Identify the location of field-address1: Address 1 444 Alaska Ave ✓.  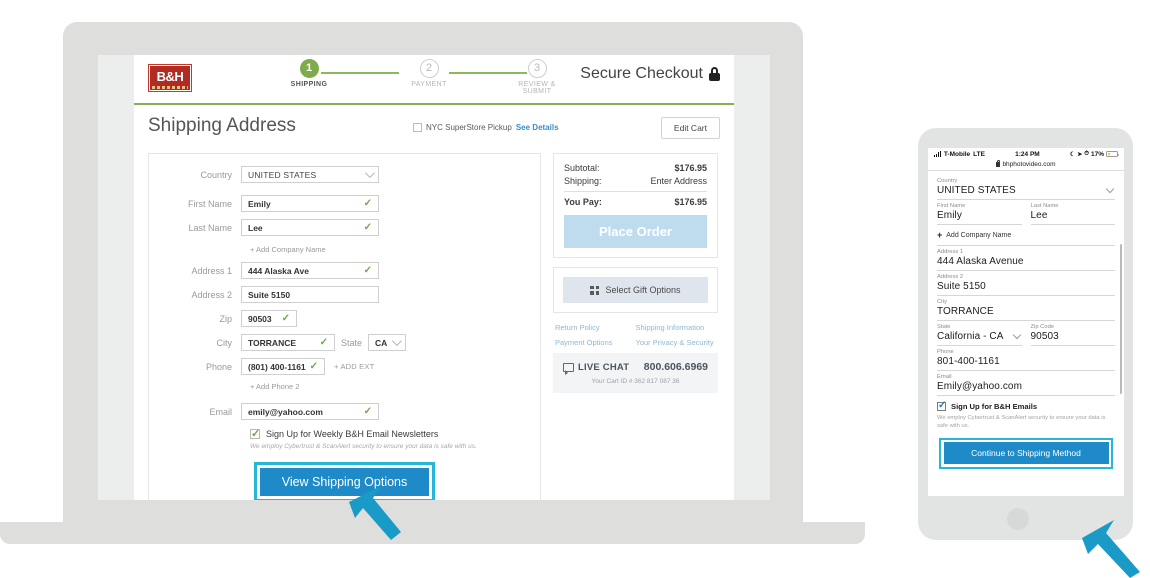
(344, 270).